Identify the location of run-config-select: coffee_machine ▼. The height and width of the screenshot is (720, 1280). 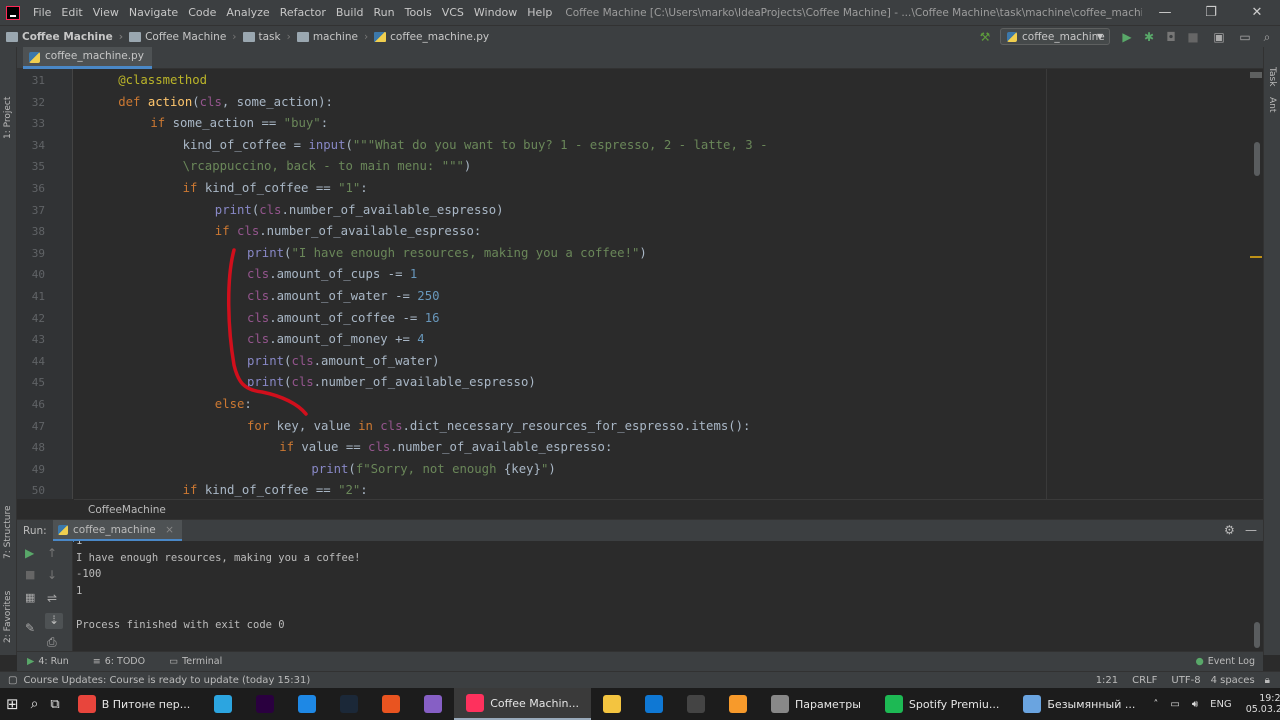
(1055, 36).